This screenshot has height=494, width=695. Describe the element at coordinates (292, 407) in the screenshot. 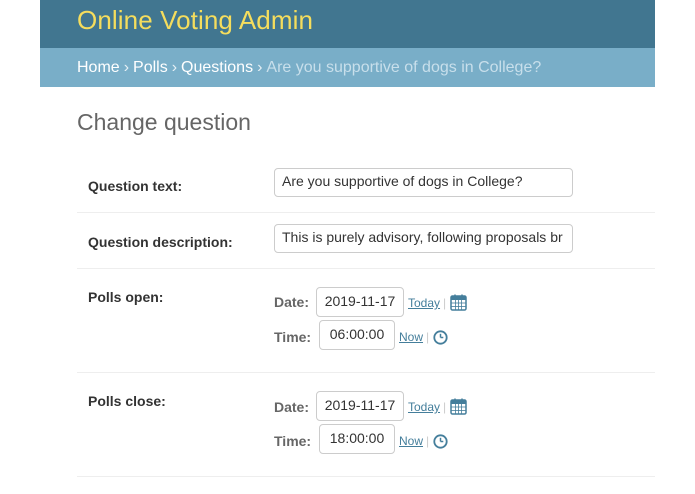

I see `polls-close-date-label: Date:` at that location.